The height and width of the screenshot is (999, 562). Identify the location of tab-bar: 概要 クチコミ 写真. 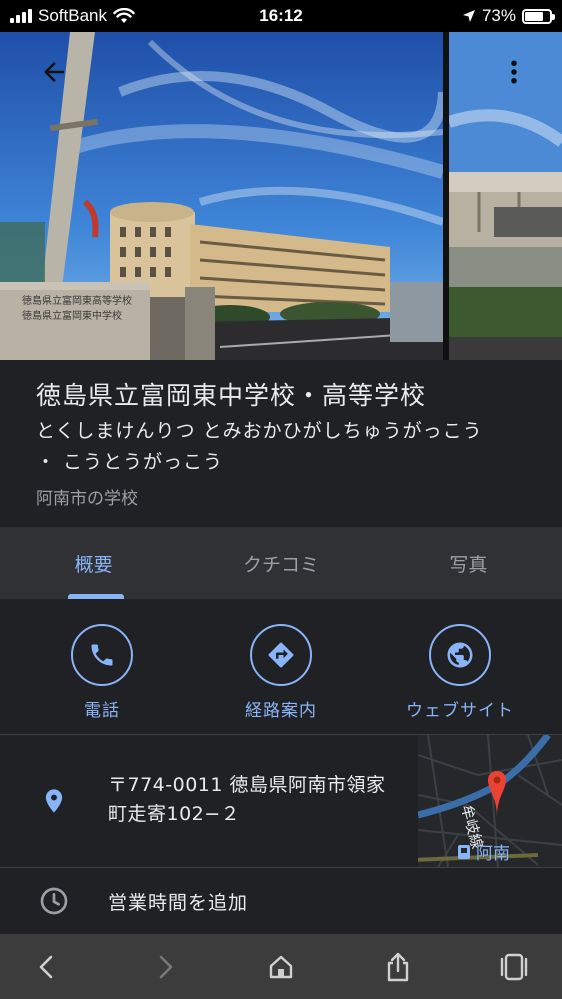
(281, 563).